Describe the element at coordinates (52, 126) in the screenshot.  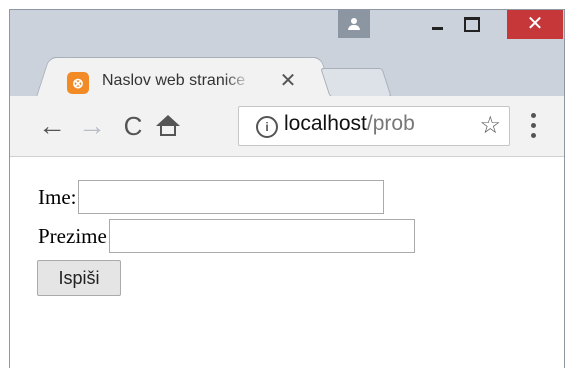
I see `back-arrow-icon: ←` at that location.